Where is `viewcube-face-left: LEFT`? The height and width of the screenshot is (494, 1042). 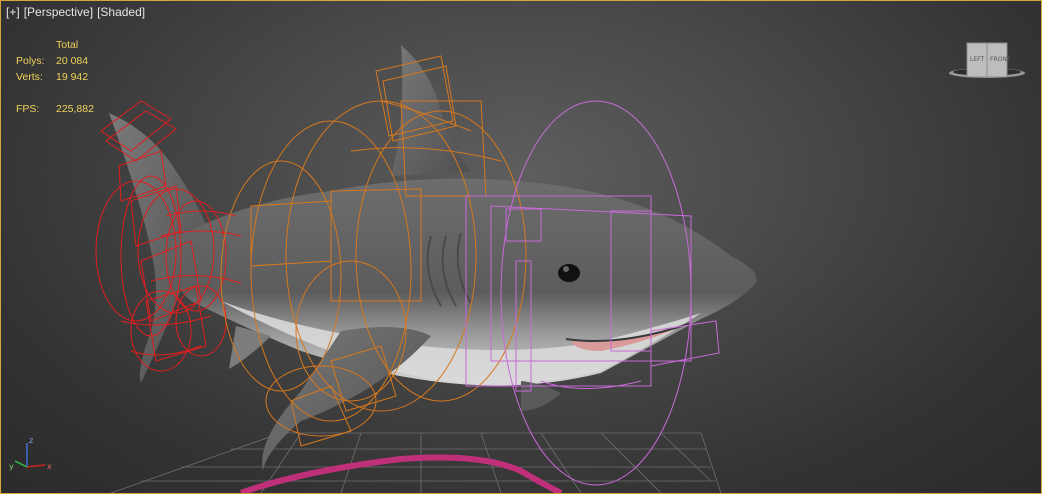 viewcube-face-left: LEFT is located at coordinates (977, 59).